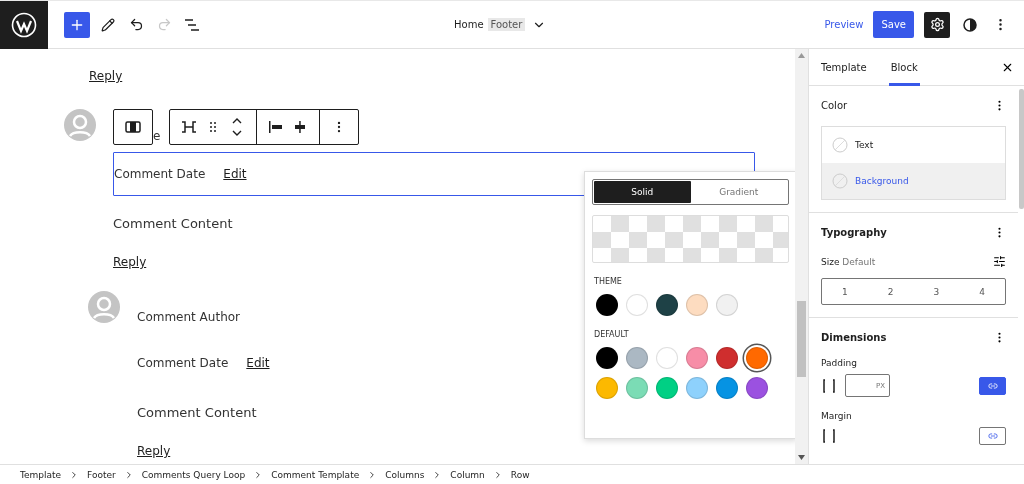  What do you see at coordinates (904, 67) in the screenshot?
I see `sidebar-tab: Block` at bounding box center [904, 67].